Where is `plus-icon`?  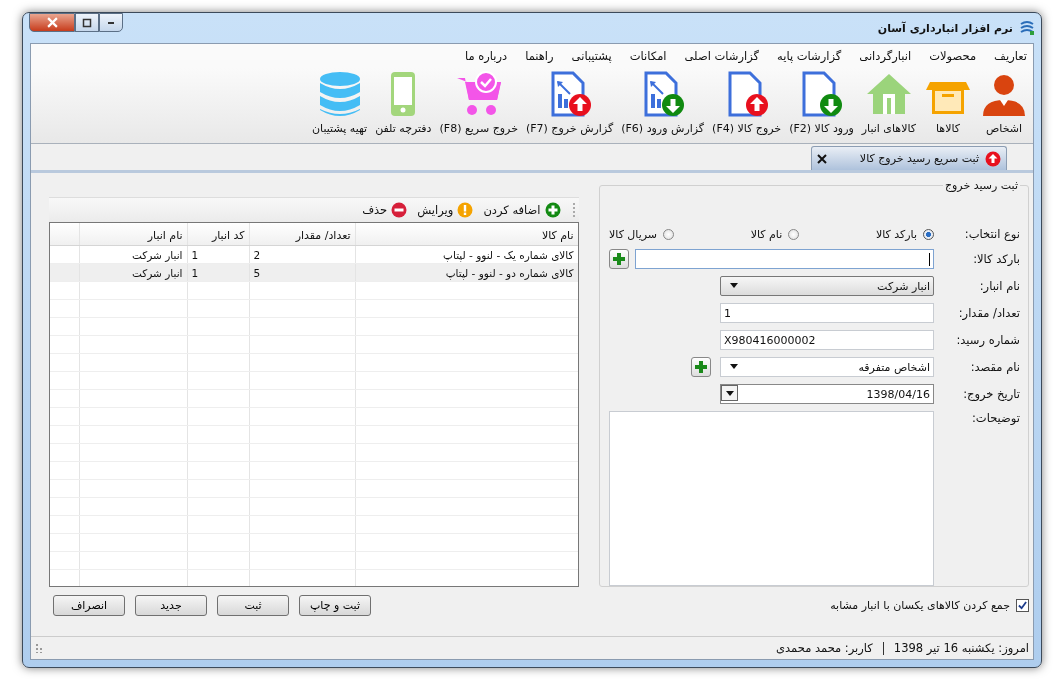 plus-icon is located at coordinates (552, 210).